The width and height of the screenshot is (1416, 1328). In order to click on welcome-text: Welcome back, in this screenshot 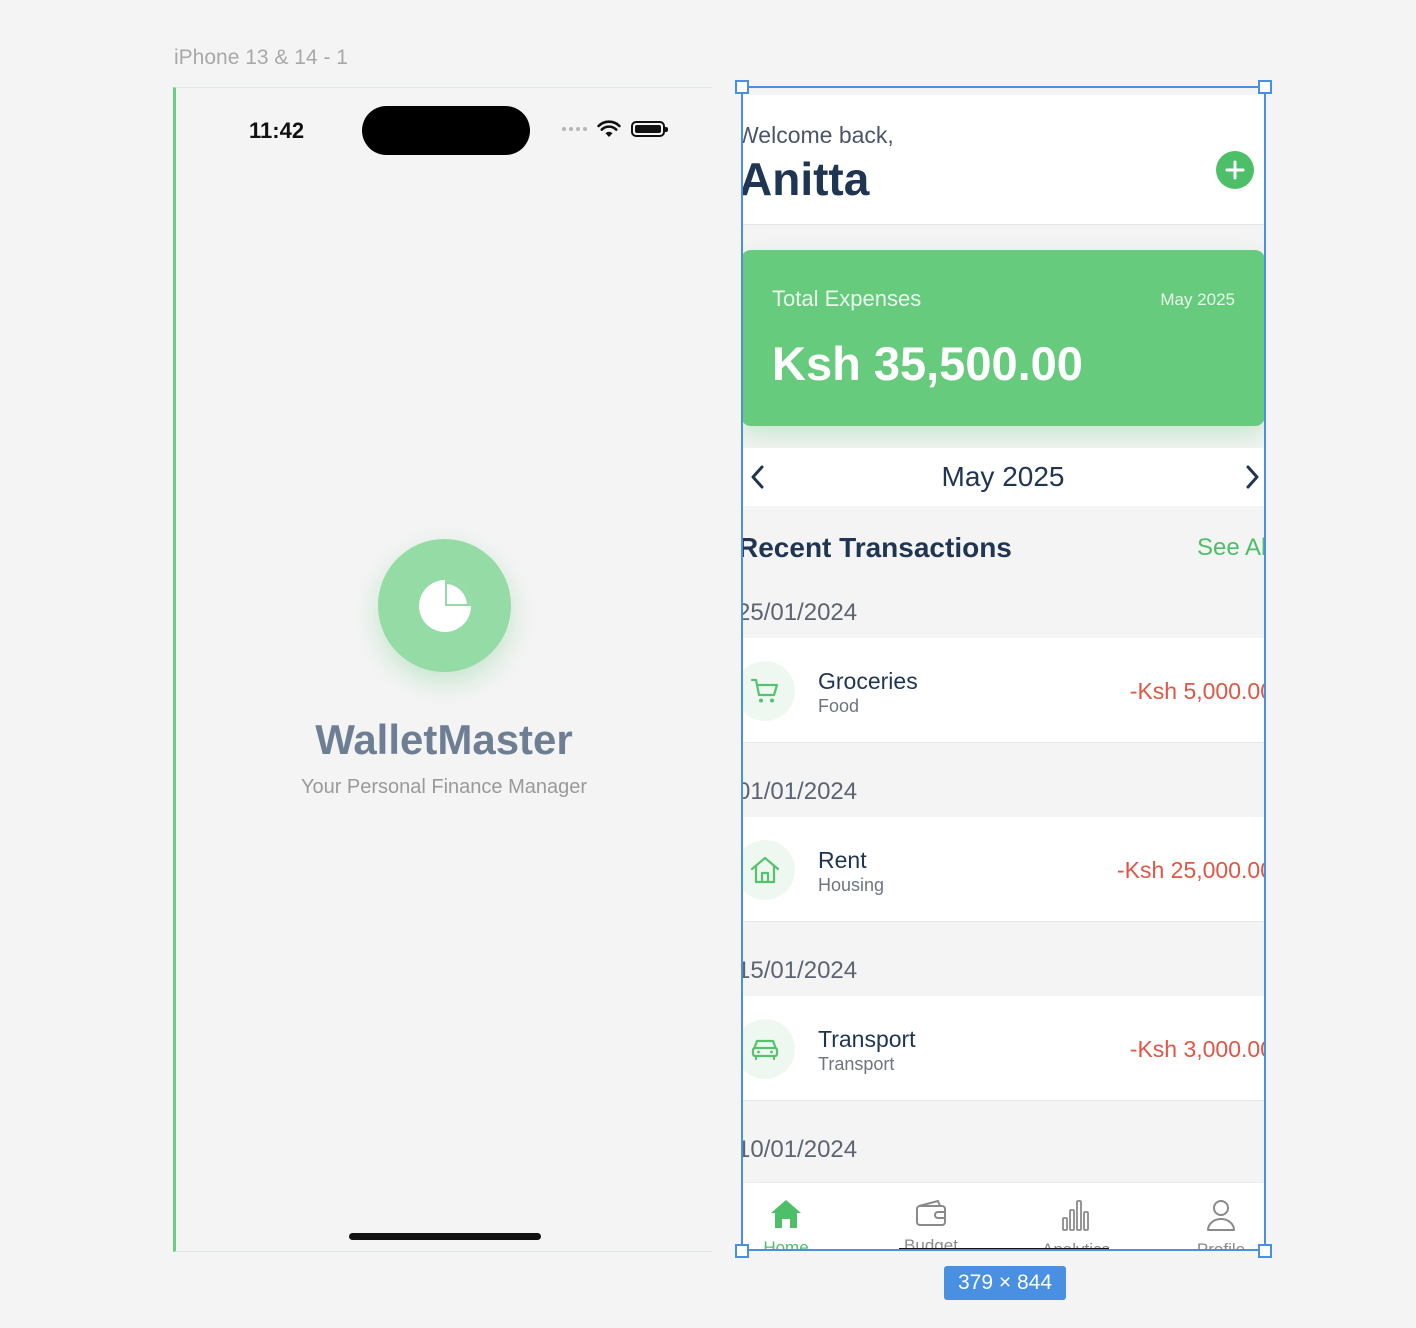, I will do `click(817, 135)`.